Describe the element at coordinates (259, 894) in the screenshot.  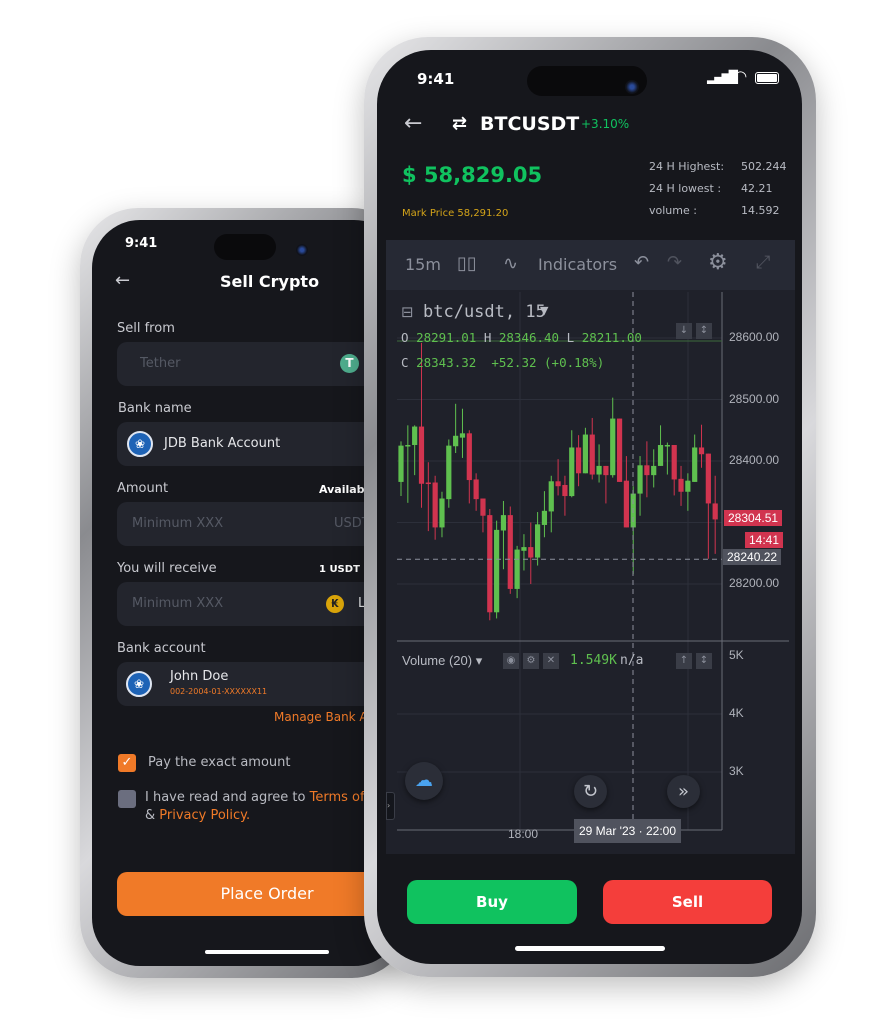
I see `place-order-button: Place Order` at that location.